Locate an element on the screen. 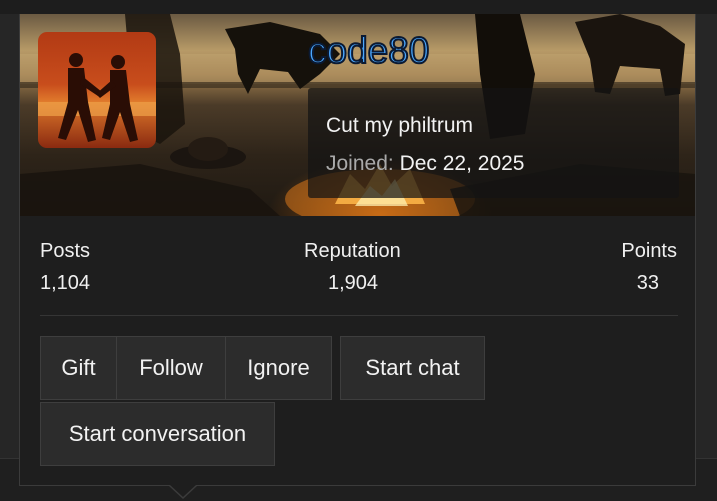 The image size is (717, 501). joined-value: Dec 22, 2025 is located at coordinates (462, 163).